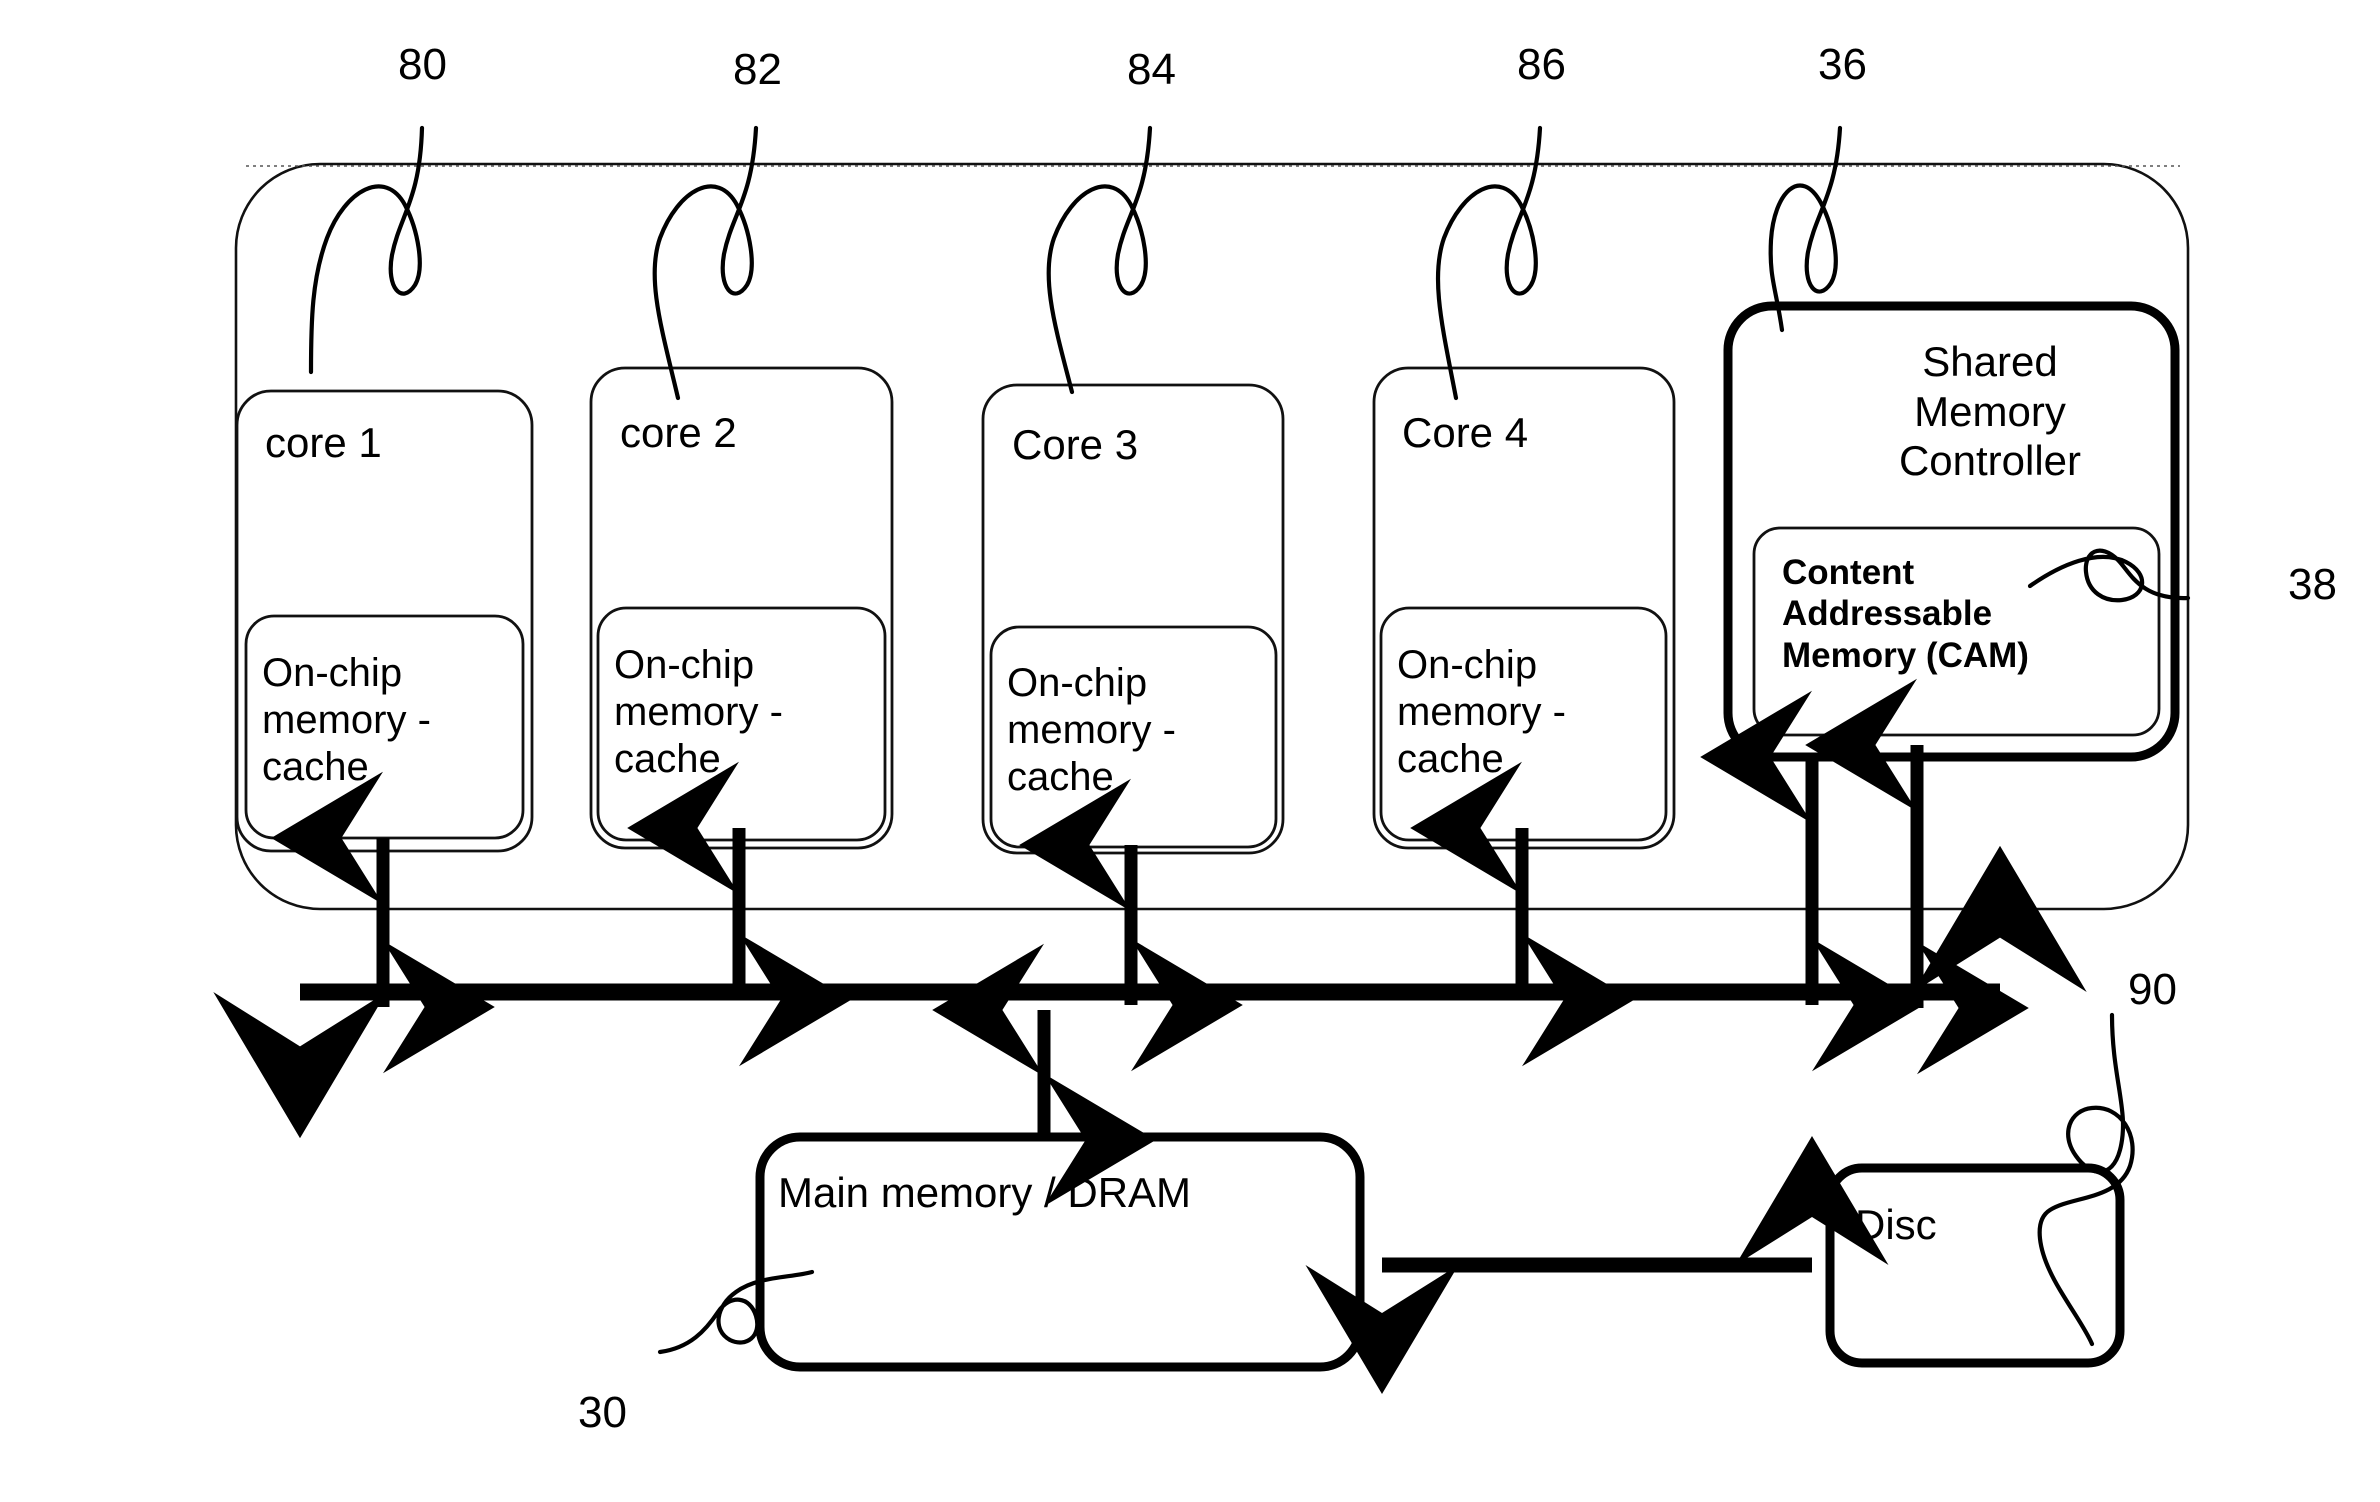  What do you see at coordinates (2152, 989) in the screenshot?
I see `ref-number-90: 90` at bounding box center [2152, 989].